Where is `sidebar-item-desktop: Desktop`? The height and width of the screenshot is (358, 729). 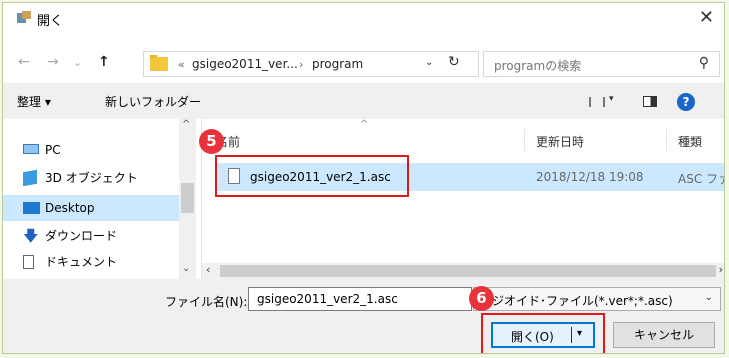
sidebar-item-desktop: Desktop is located at coordinates (91, 208).